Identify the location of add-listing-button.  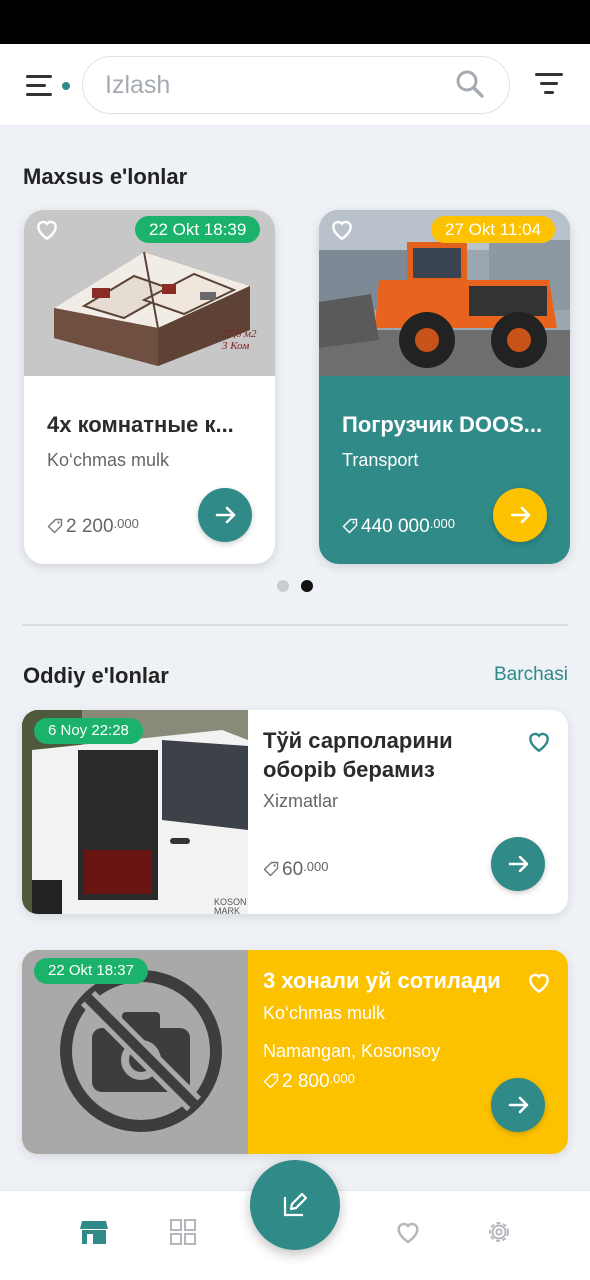
(295, 1205).